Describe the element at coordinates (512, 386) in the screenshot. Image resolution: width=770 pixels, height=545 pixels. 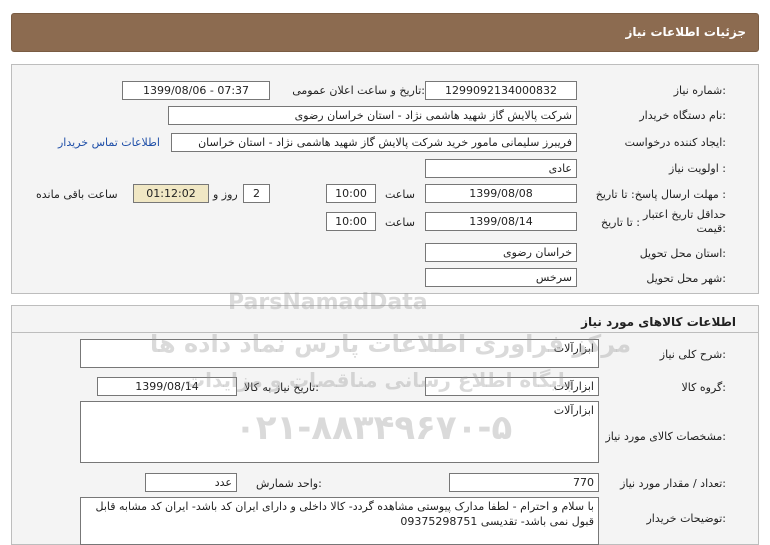
I see `goods-group-field: ابزارآلات` at that location.